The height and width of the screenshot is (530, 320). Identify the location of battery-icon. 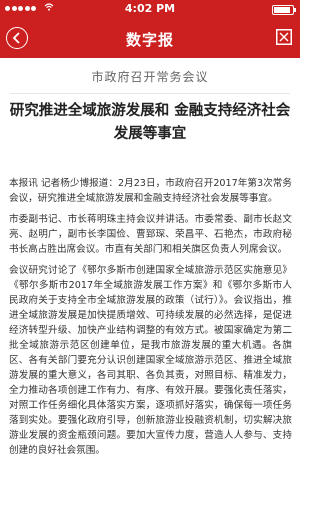
(284, 10).